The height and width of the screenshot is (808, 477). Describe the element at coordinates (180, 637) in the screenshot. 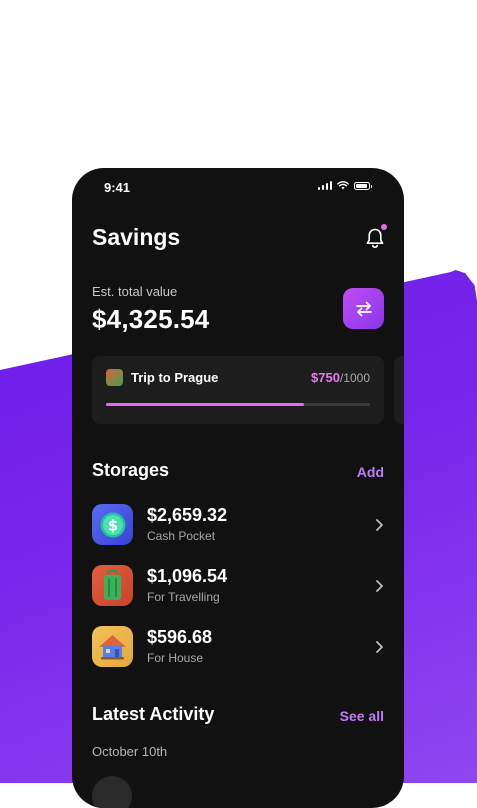

I see `storage-amount: $596.68` at that location.